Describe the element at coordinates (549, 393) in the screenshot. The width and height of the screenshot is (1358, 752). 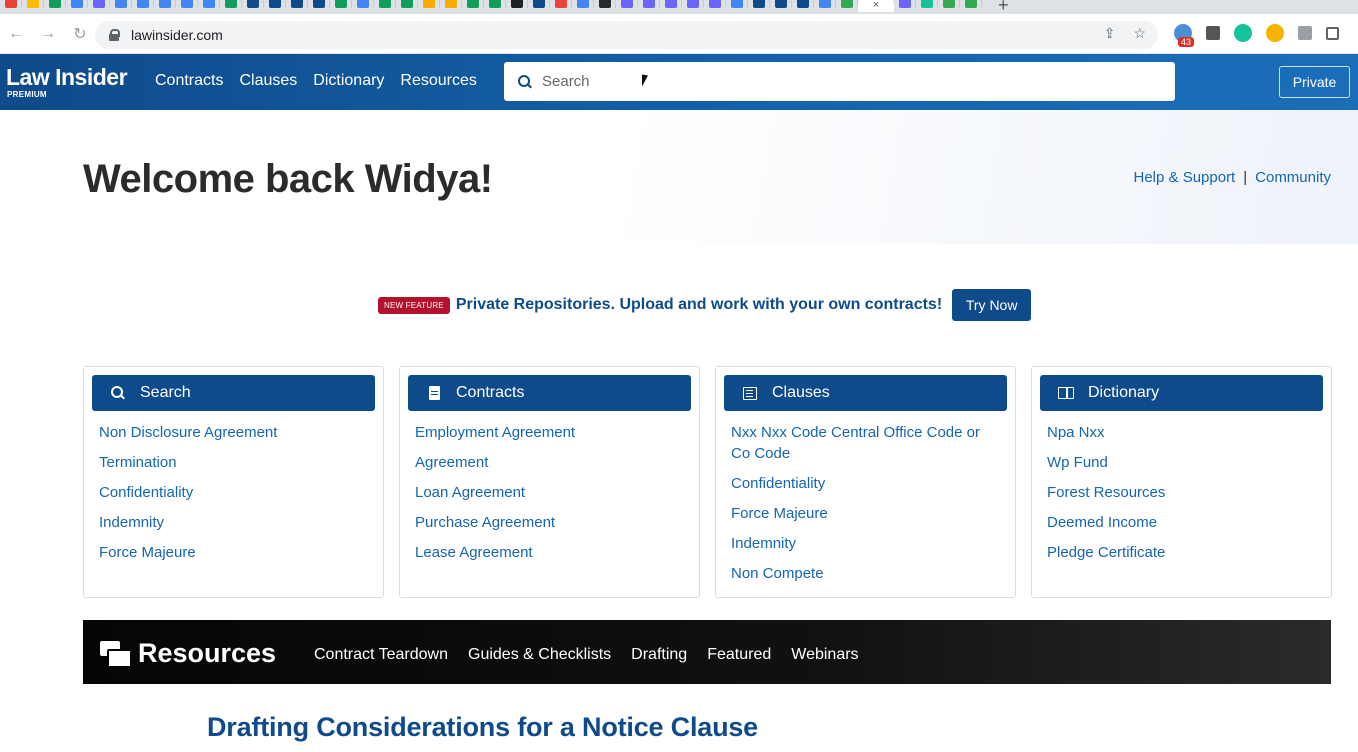
I see `card-header: Contracts` at that location.